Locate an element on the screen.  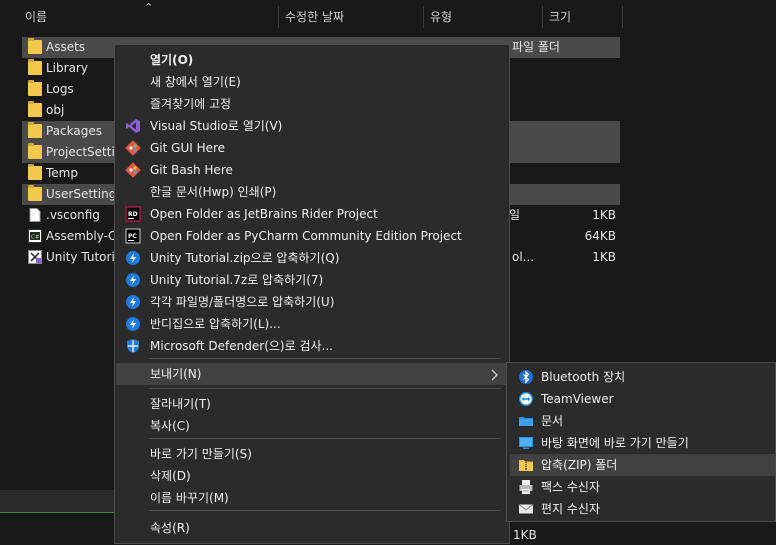
git-gui-icon is located at coordinates (133, 148).